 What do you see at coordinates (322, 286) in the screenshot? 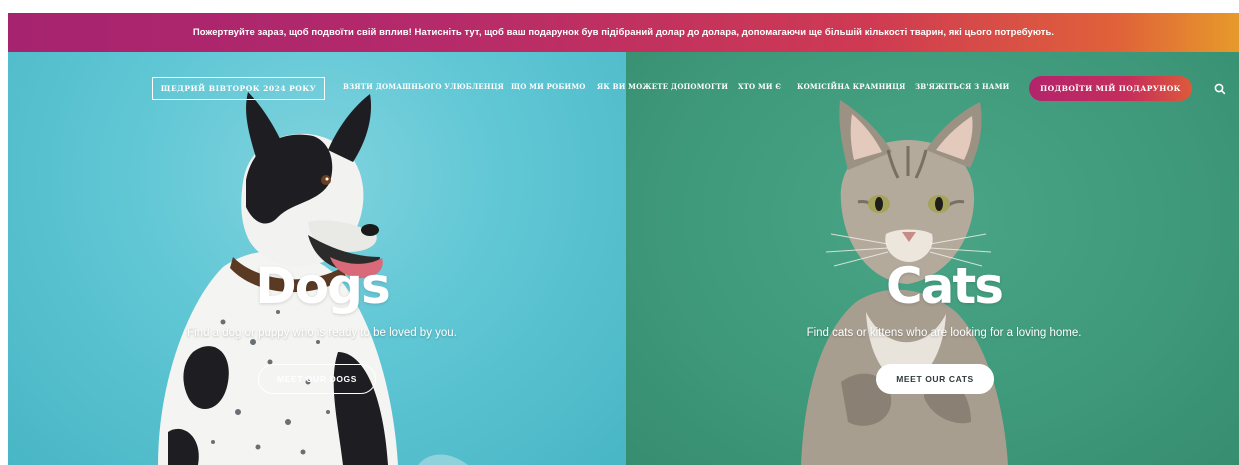
I see `dogs-title: Dogs` at bounding box center [322, 286].